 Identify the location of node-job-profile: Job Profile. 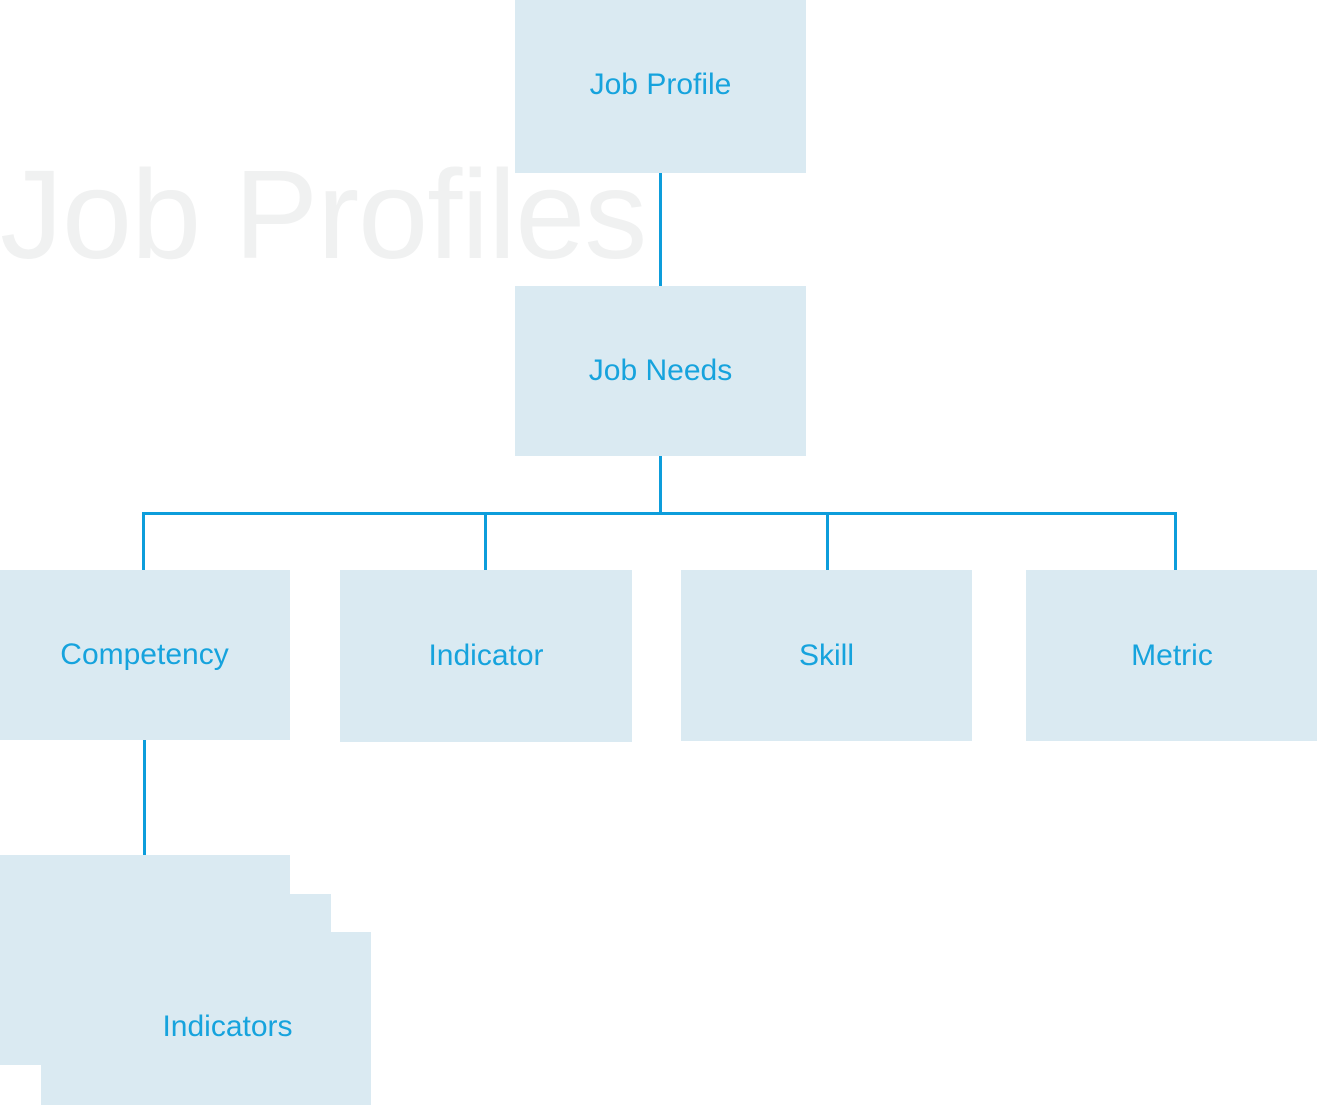
(660, 86).